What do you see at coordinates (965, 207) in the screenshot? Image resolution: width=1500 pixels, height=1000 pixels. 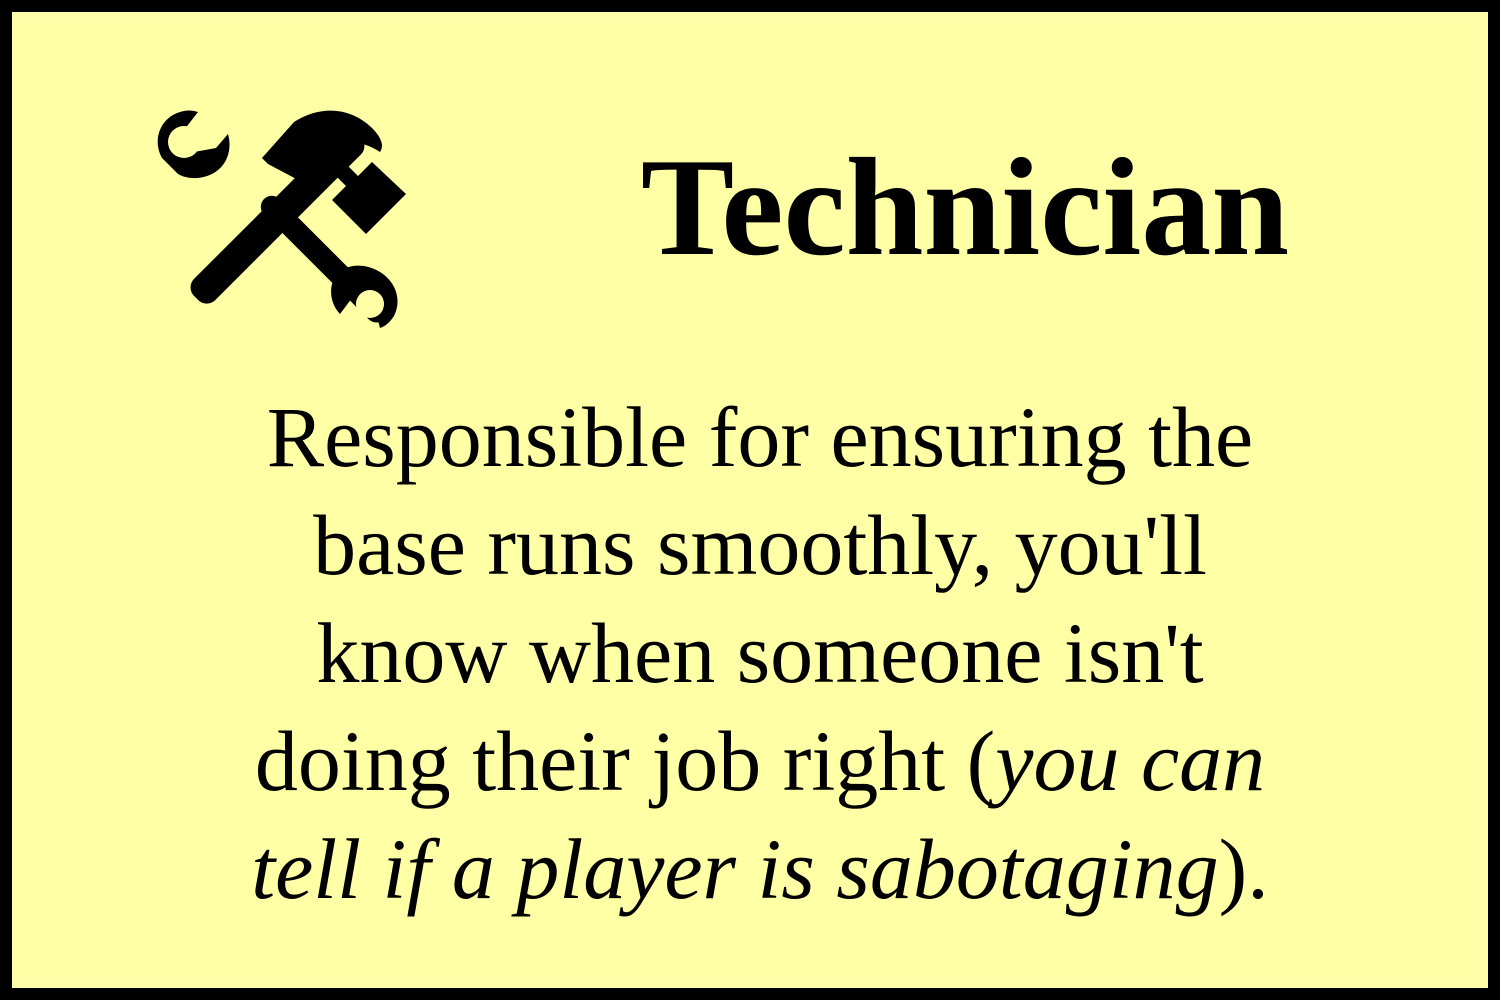 I see `role-title: Technician` at bounding box center [965, 207].